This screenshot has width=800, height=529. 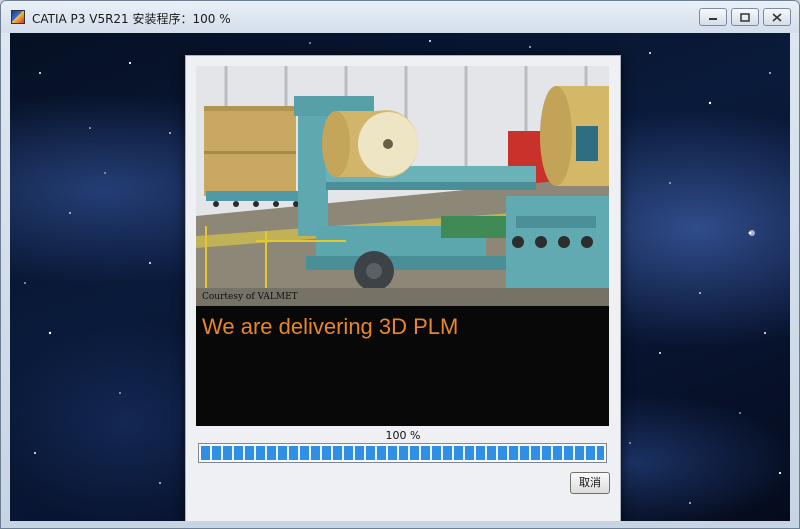 I want to click on close-button, so click(x=777, y=17).